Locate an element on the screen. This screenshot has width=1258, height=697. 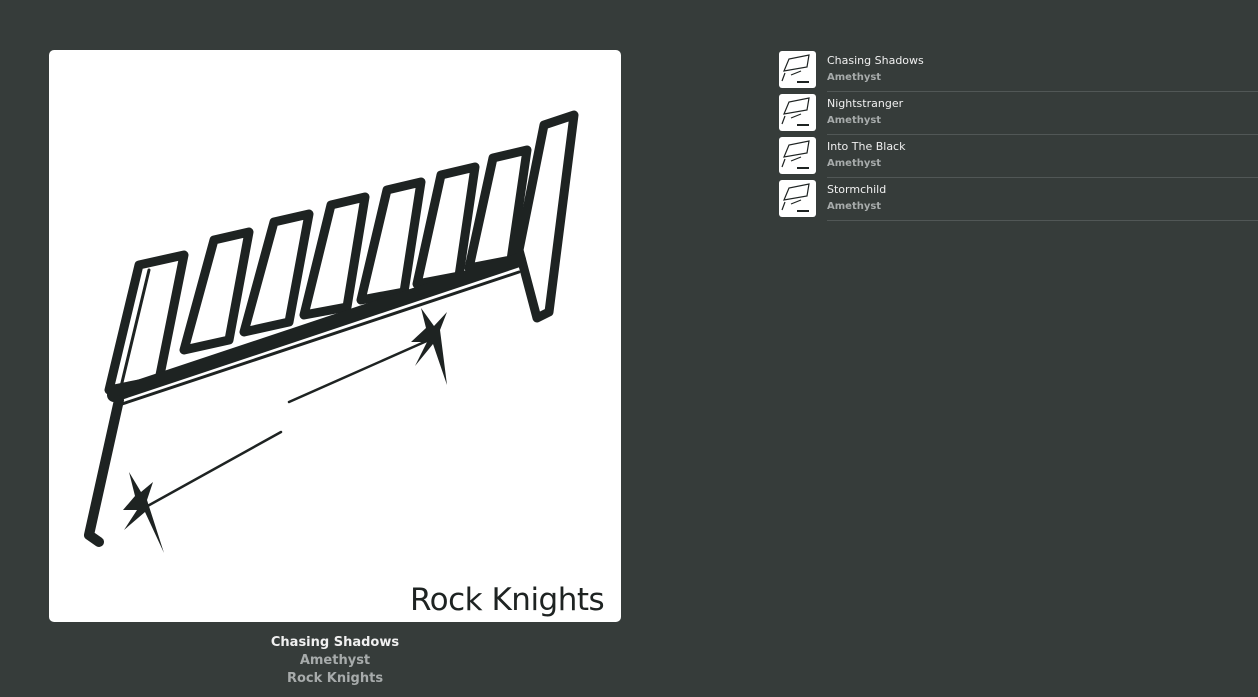
queue-item-title: Chasing Shadows is located at coordinates (875, 60).